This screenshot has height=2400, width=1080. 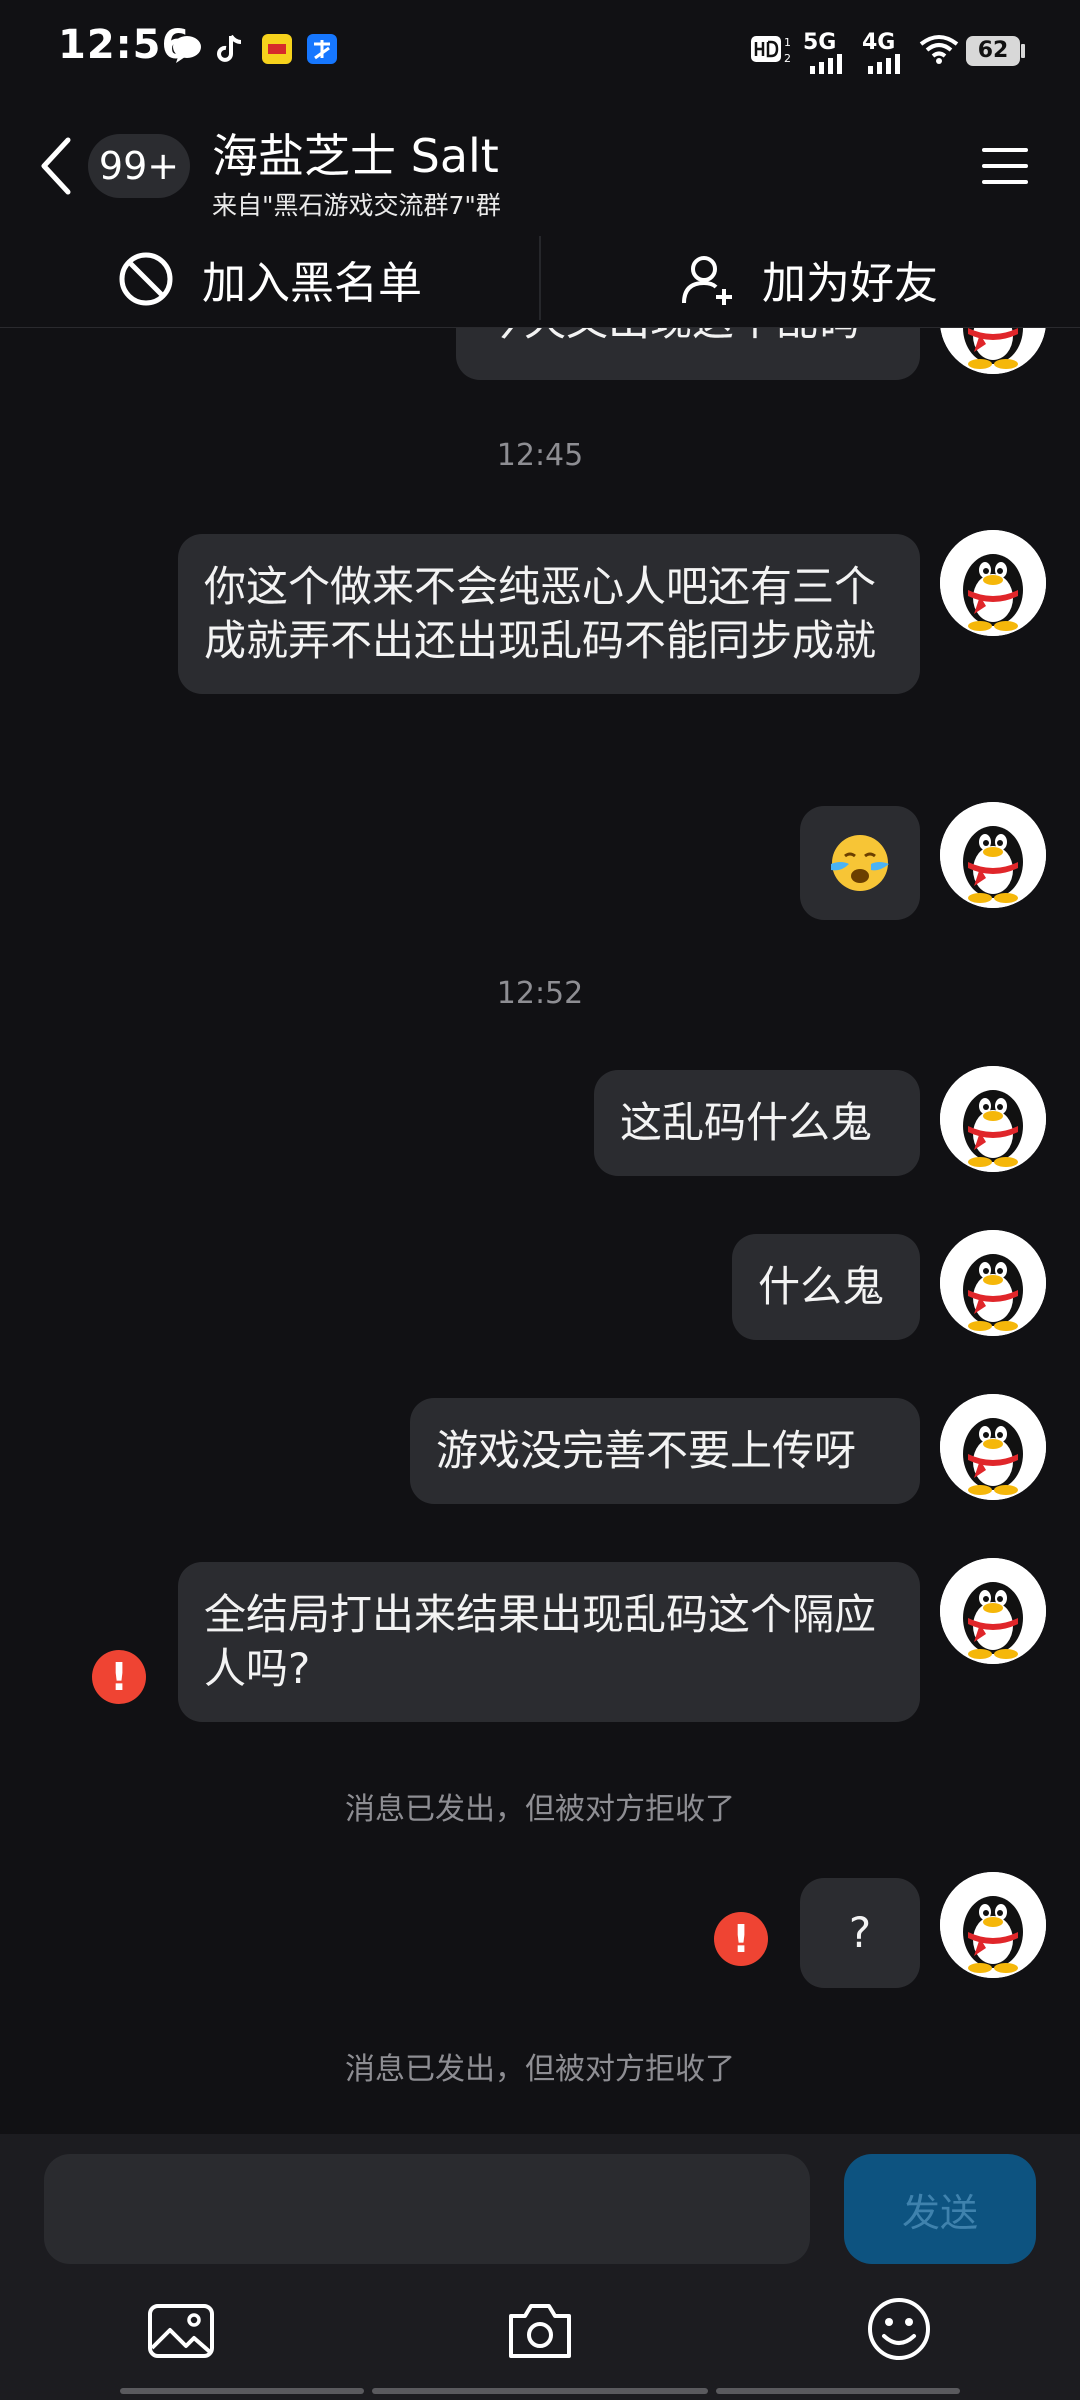 I want to click on svg-text: 1, so click(x=787, y=42).